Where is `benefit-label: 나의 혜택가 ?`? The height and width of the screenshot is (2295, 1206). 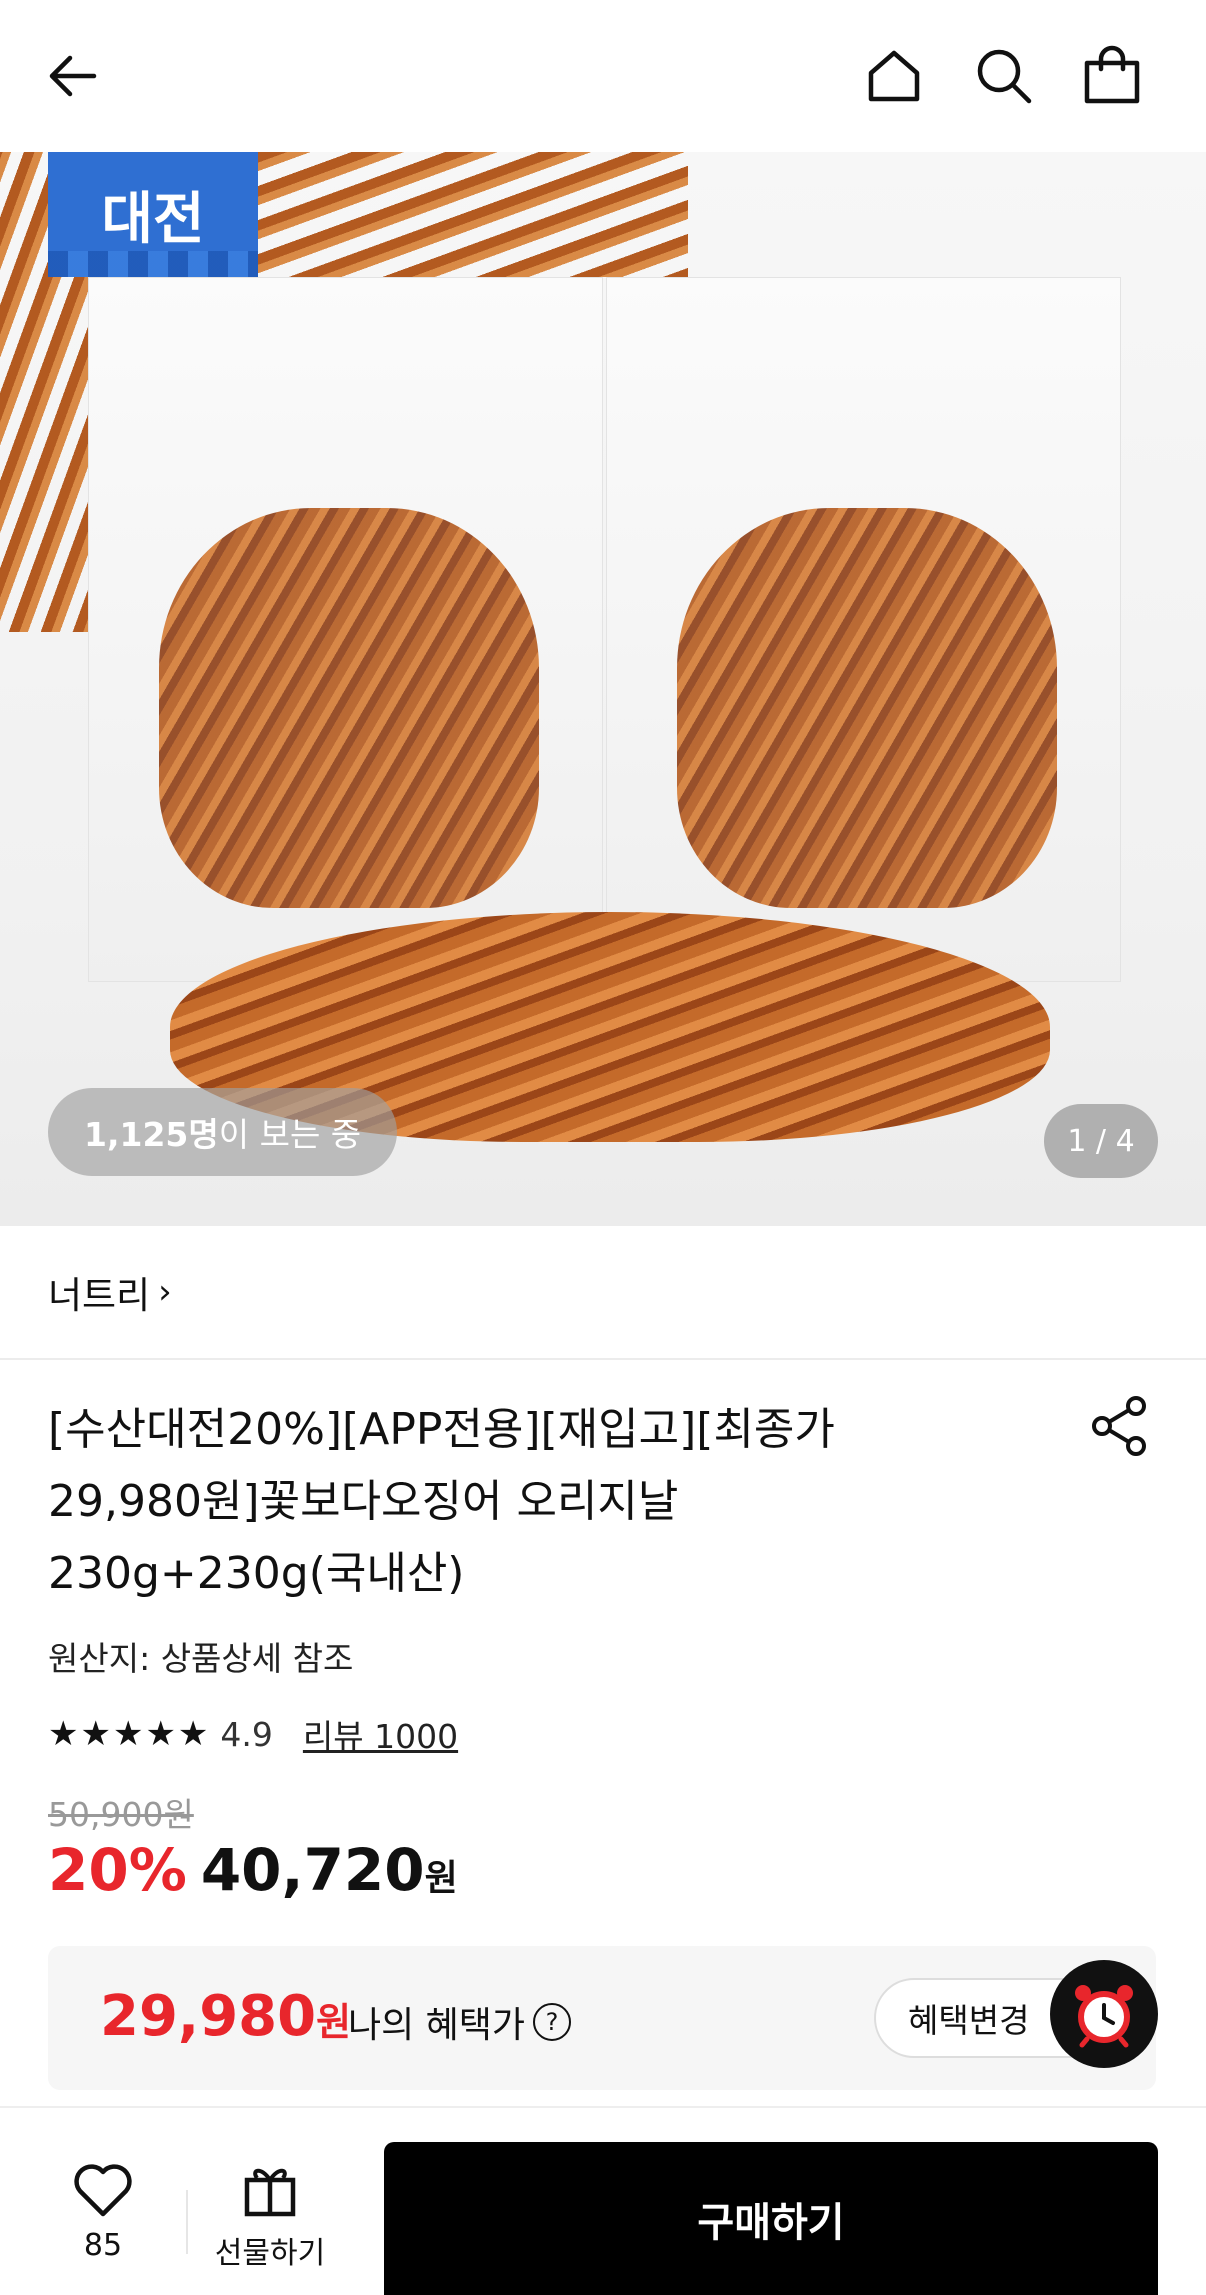 benefit-label: 나의 혜택가 ? is located at coordinates (460, 2022).